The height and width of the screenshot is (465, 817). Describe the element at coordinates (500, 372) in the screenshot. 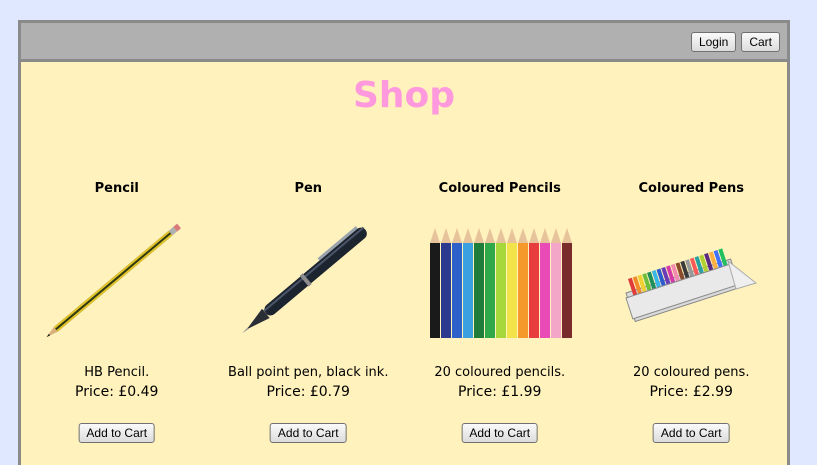

I see `product-description: 20 coloured pencils.` at that location.